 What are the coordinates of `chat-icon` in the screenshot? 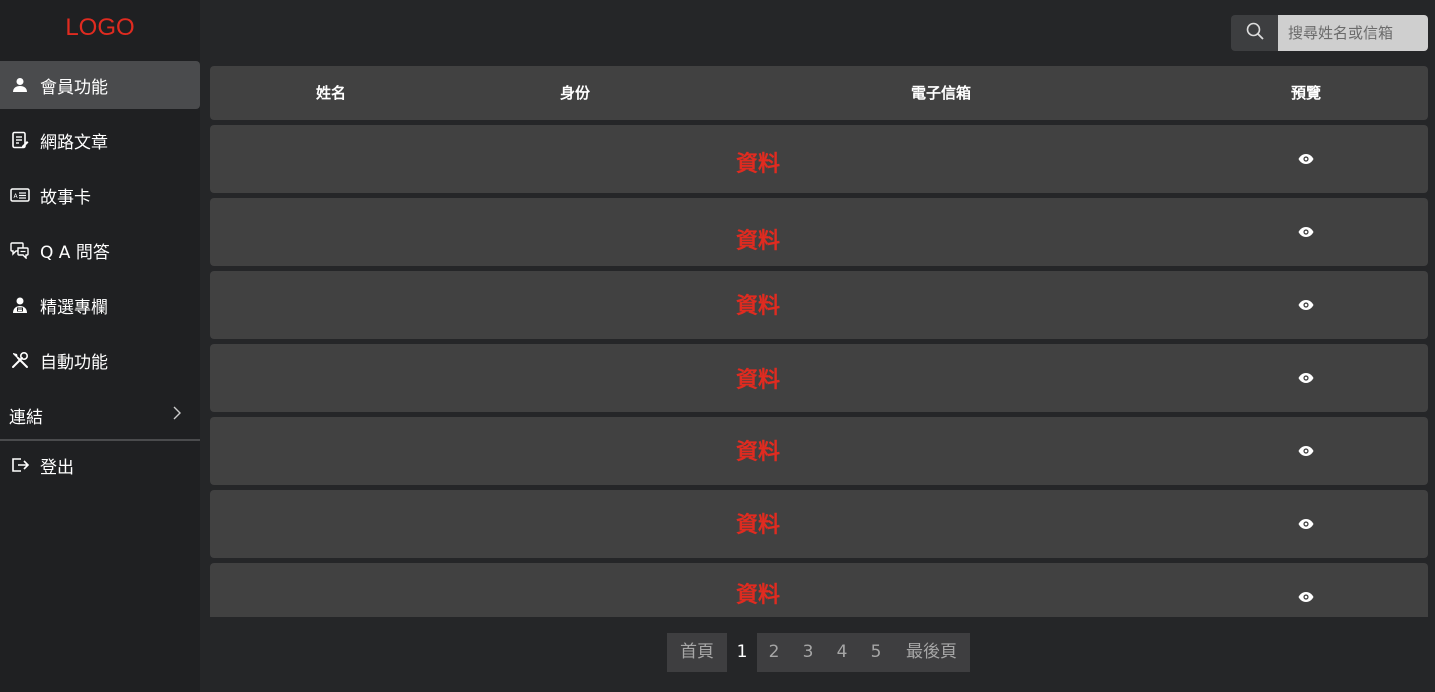 It's located at (20, 250).